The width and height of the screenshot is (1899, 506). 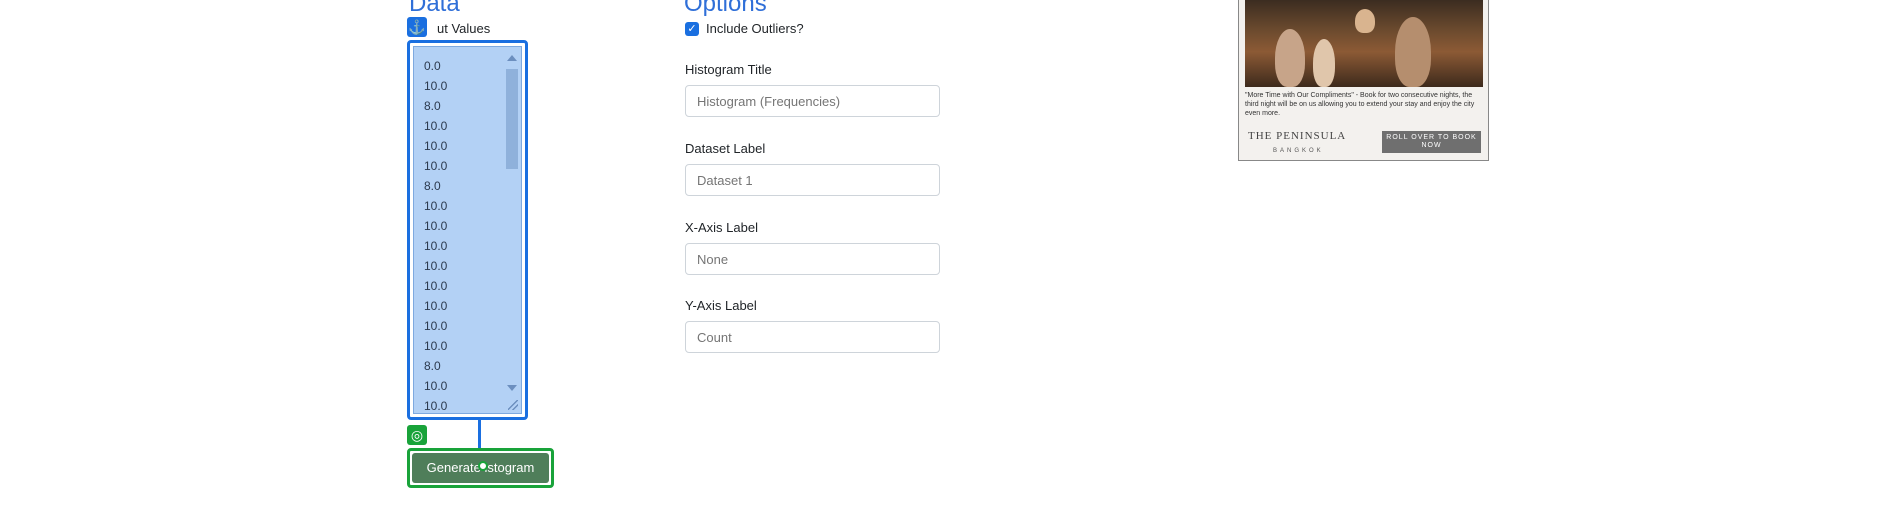 I want to click on ad-brand-logo: THE PENINSULA, so click(x=1297, y=136).